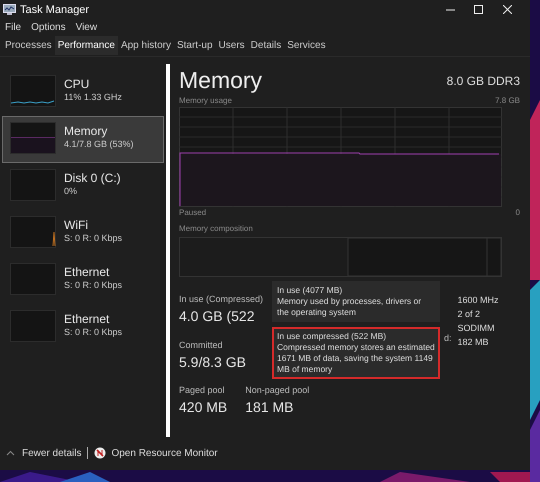 Image resolution: width=540 pixels, height=482 pixels. What do you see at coordinates (55, 10) in the screenshot?
I see `window-title: Task Manager` at bounding box center [55, 10].